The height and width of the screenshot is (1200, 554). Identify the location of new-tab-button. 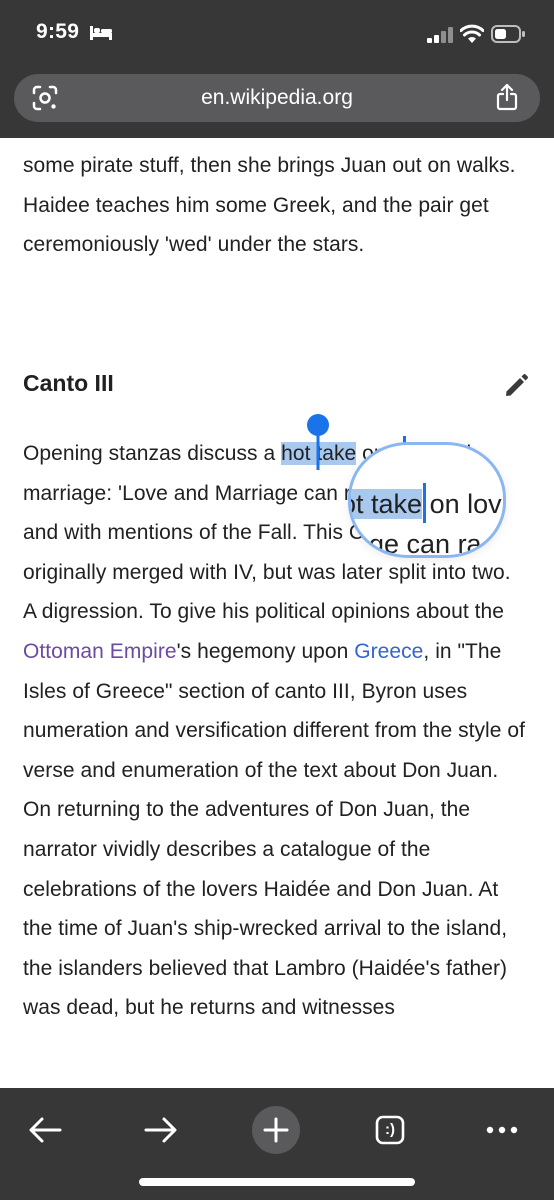
(276, 1130).